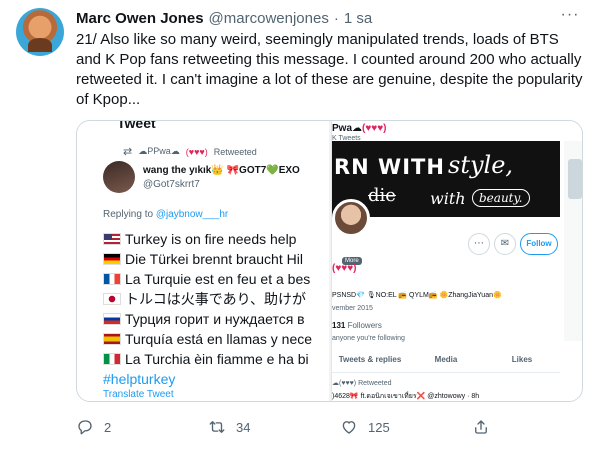 The width and height of the screenshot is (600, 454). Describe the element at coordinates (93, 427) in the screenshot. I see `reply-button: 2` at that location.